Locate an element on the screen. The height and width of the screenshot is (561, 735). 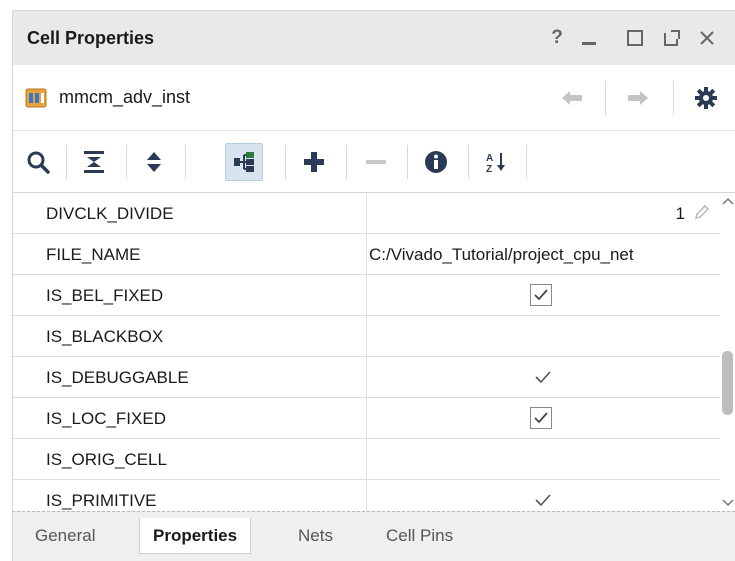
tab-nets: Nets is located at coordinates (315, 536).